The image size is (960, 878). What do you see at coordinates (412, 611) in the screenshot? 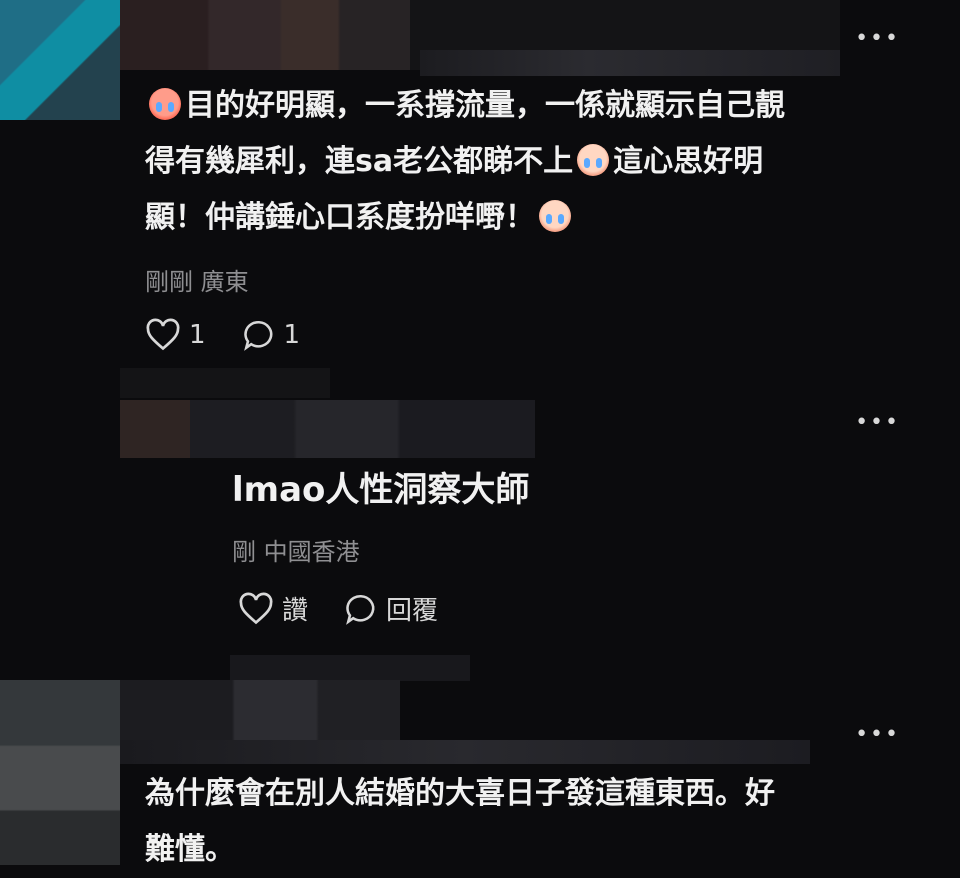
I see `reply-label: 回覆` at bounding box center [412, 611].